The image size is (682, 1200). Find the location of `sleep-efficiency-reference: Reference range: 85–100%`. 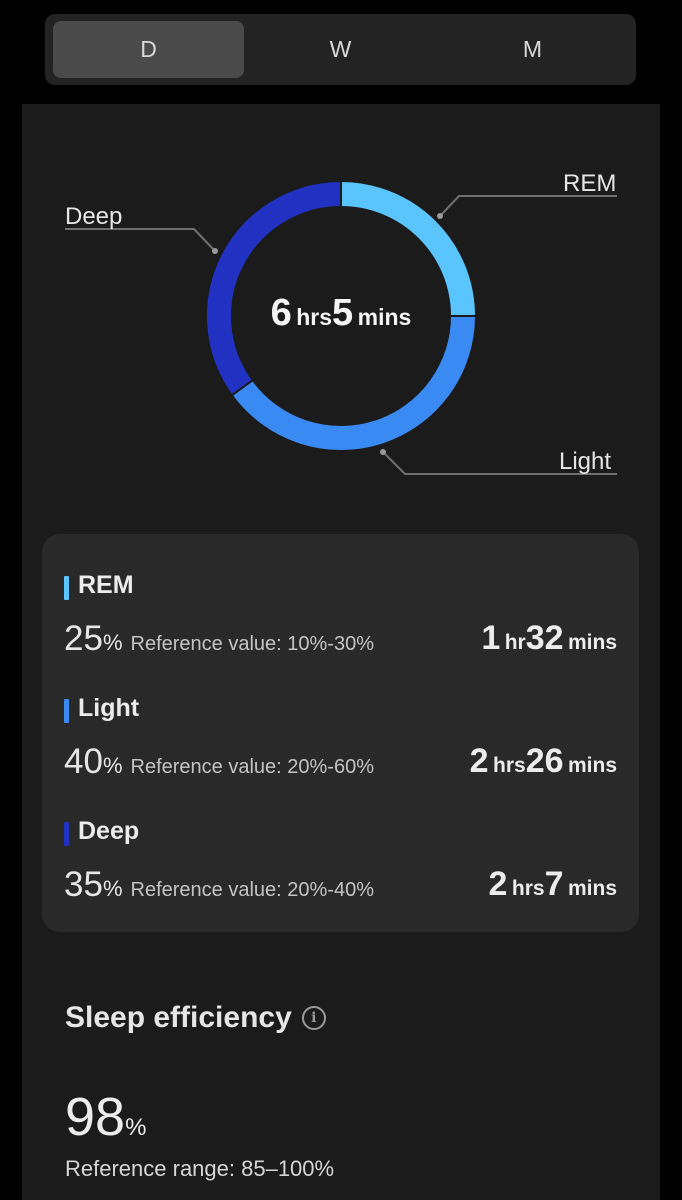

sleep-efficiency-reference: Reference range: 85–100% is located at coordinates (200, 1168).